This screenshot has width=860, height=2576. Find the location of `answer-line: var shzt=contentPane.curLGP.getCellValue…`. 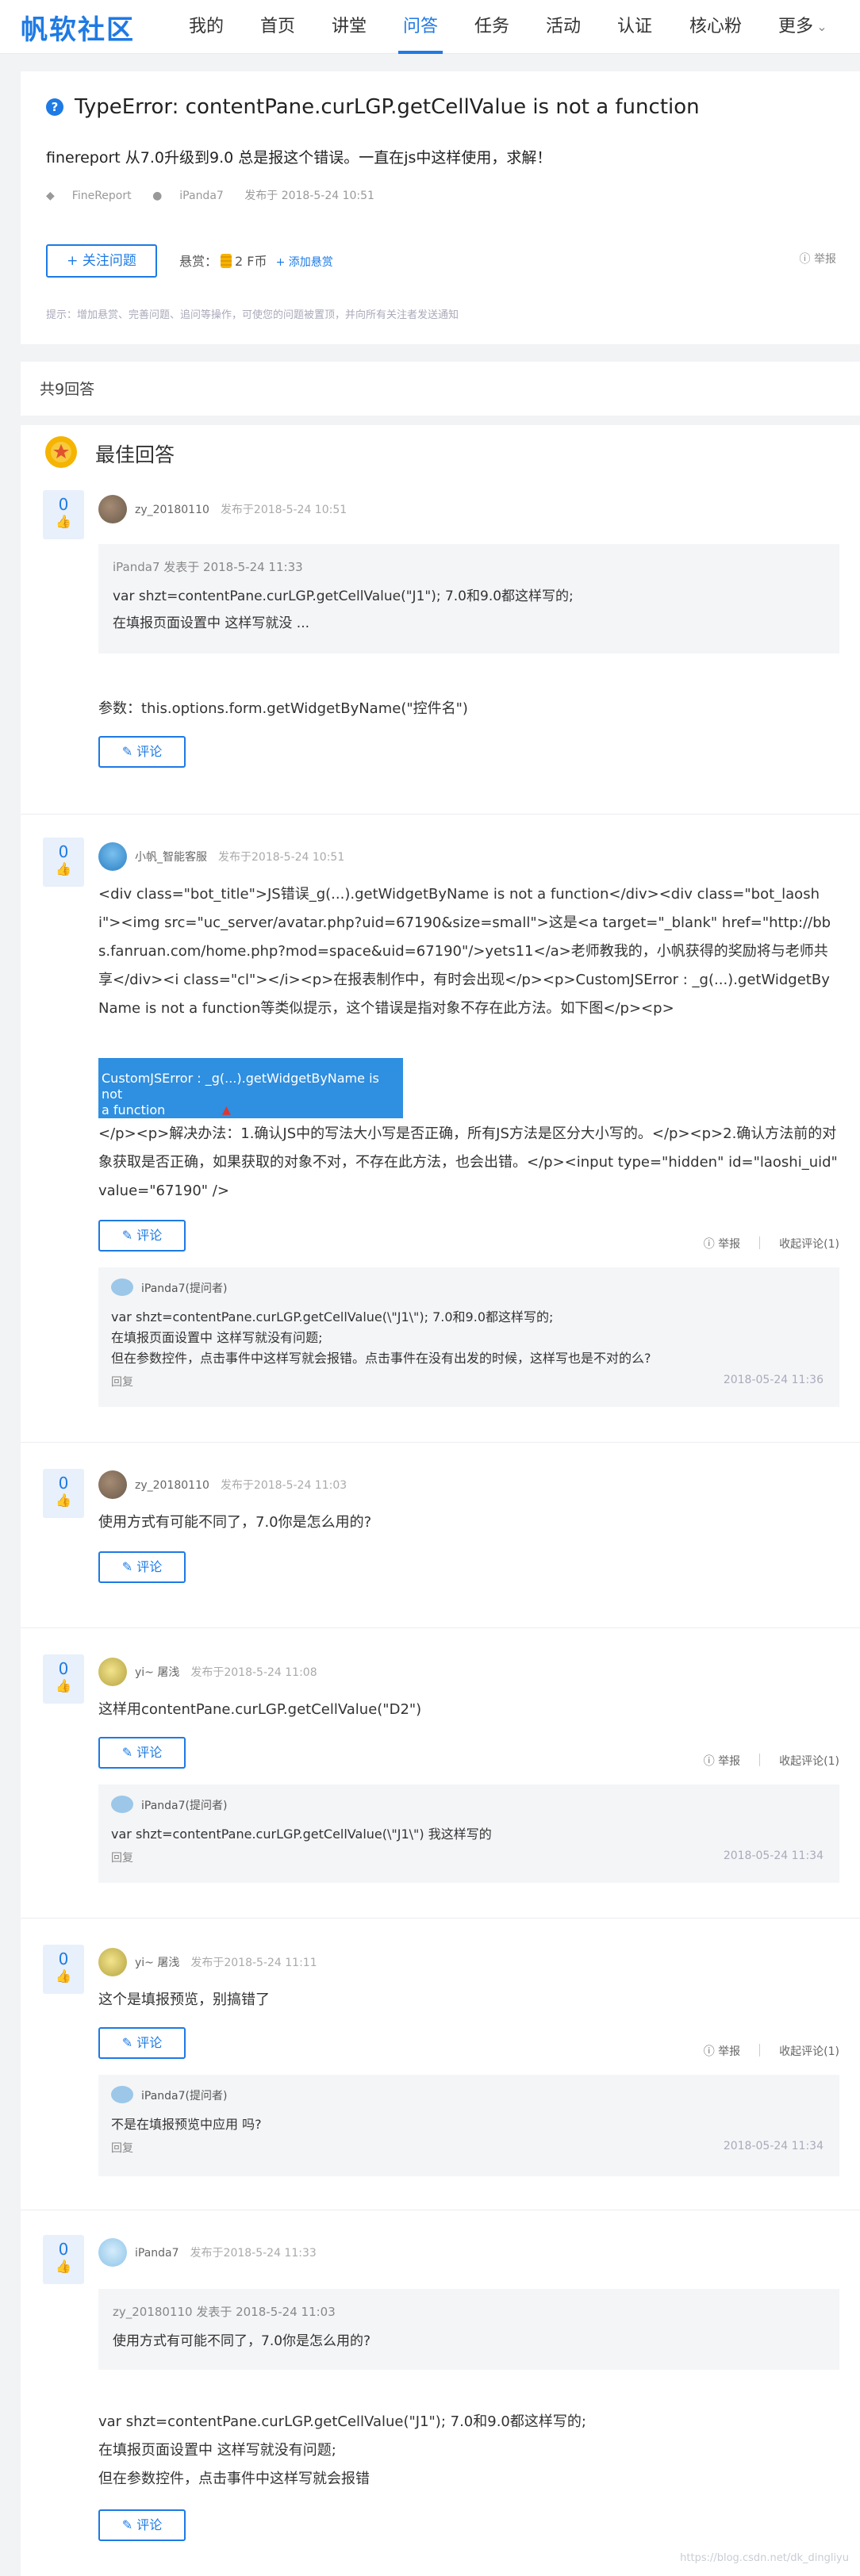

answer-line: var shzt=contentPane.curLGP.getCellValue… is located at coordinates (342, 2421).